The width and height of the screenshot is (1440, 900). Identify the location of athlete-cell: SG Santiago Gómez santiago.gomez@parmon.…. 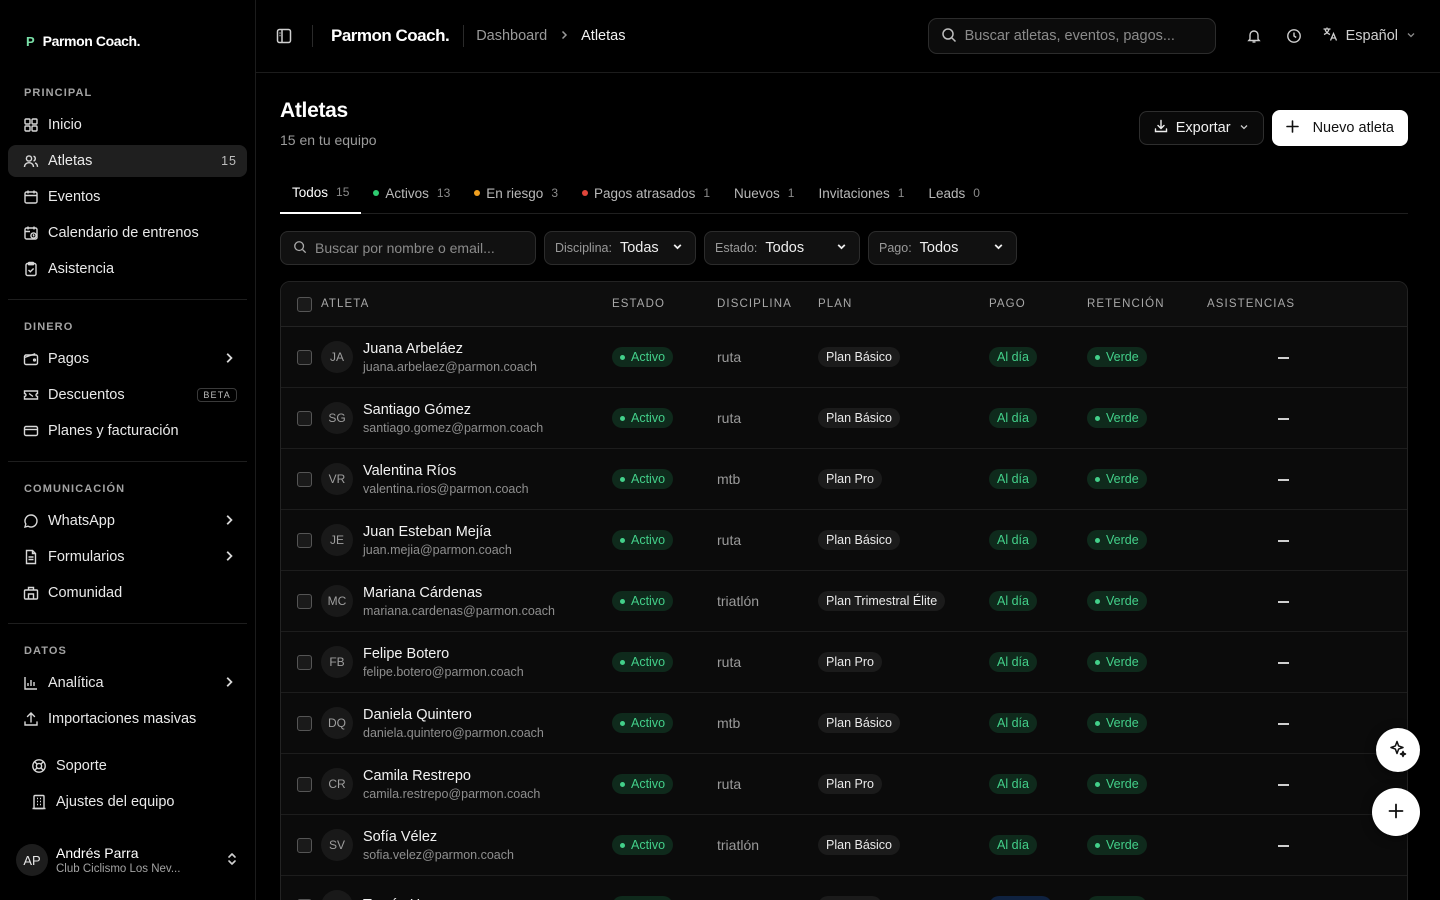
(466, 418).